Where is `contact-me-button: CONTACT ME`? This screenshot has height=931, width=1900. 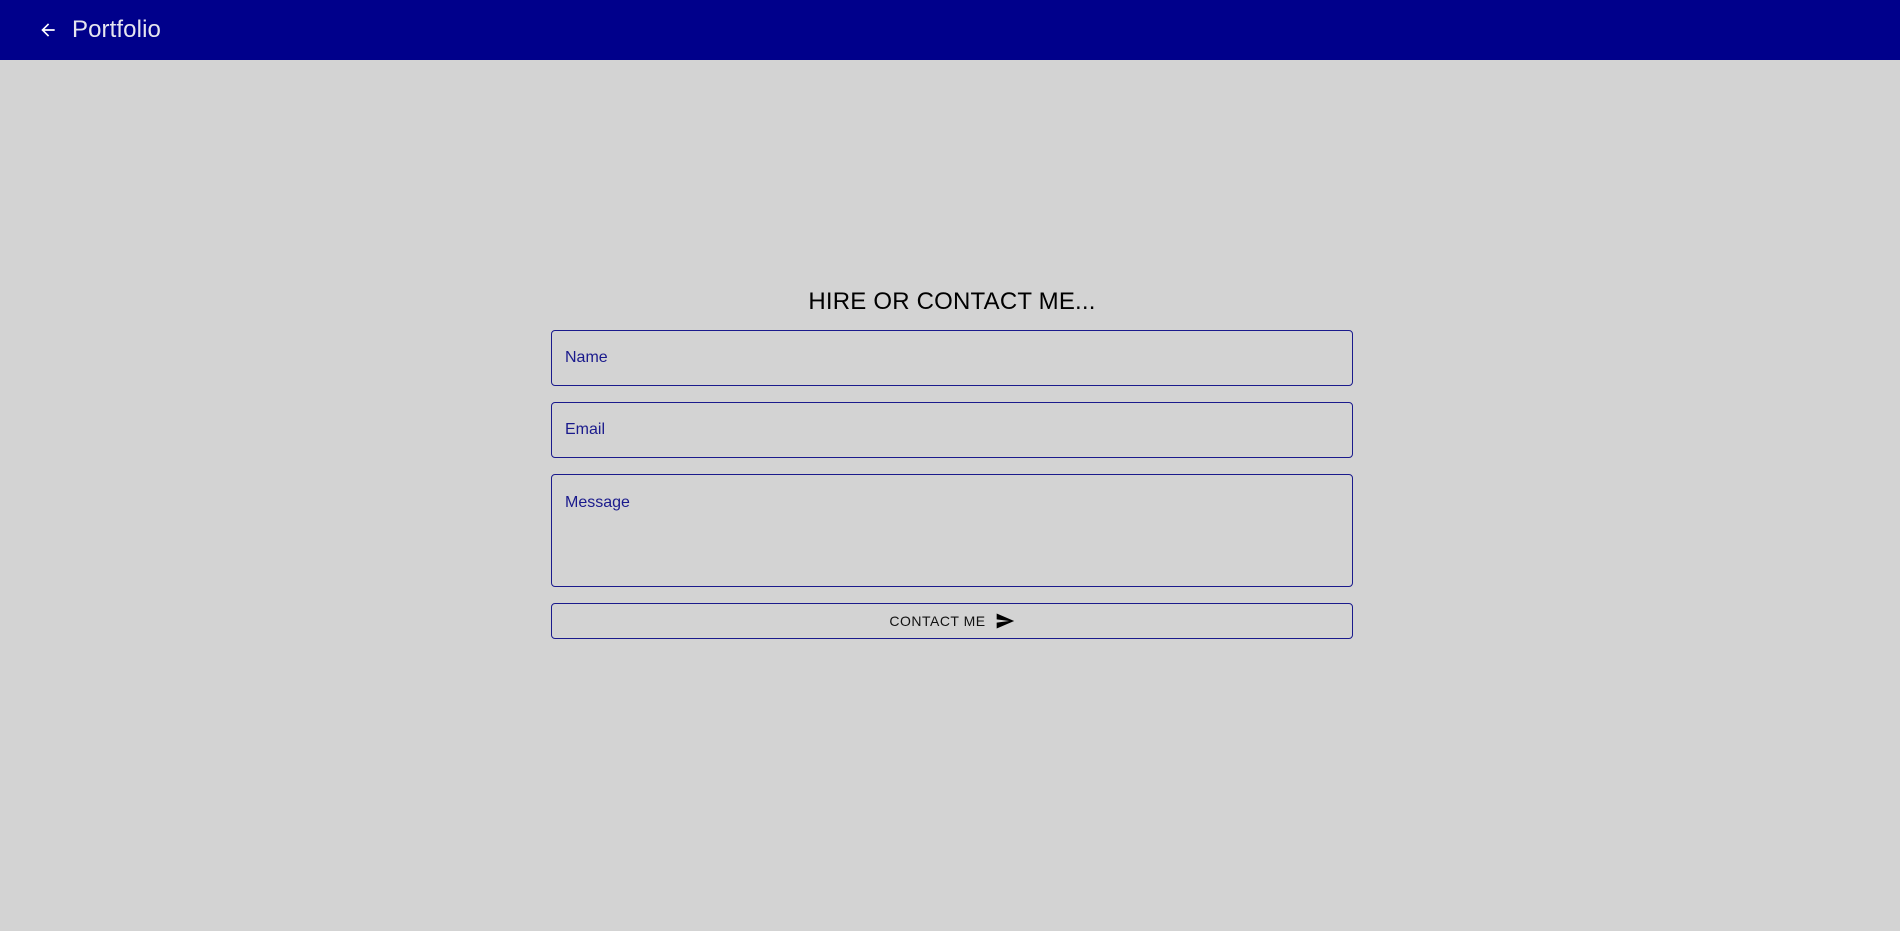
contact-me-button: CONTACT ME is located at coordinates (952, 621).